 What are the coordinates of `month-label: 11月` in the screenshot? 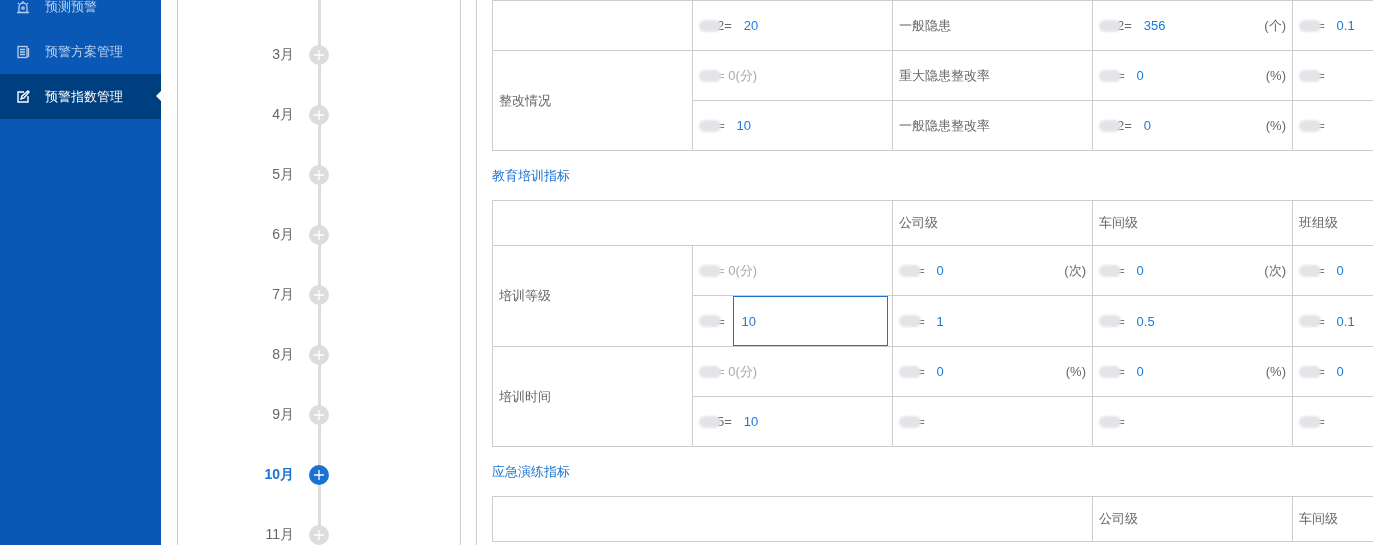 It's located at (236, 535).